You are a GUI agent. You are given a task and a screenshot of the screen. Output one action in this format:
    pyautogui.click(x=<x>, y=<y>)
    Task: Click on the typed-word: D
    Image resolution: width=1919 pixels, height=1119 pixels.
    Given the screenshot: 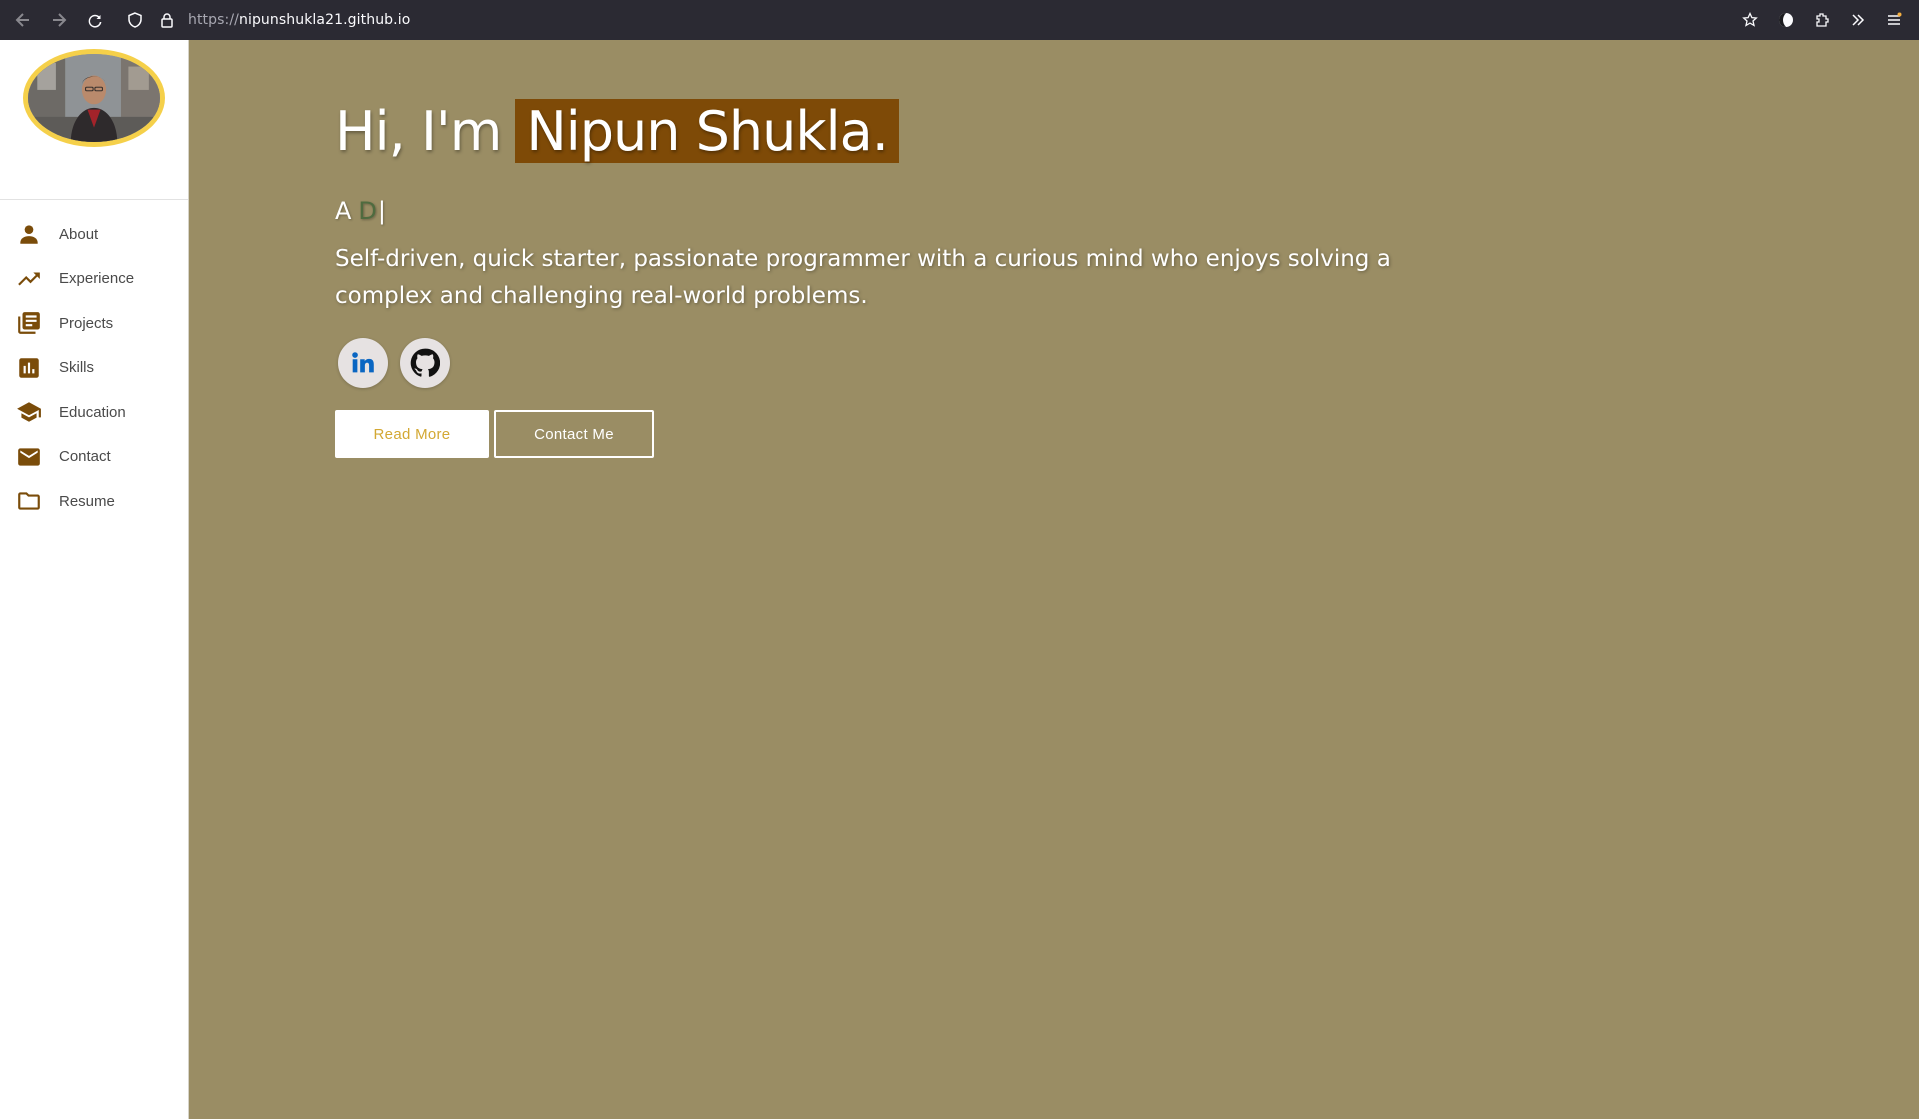 What is the action you would take?
    pyautogui.click(x=367, y=211)
    